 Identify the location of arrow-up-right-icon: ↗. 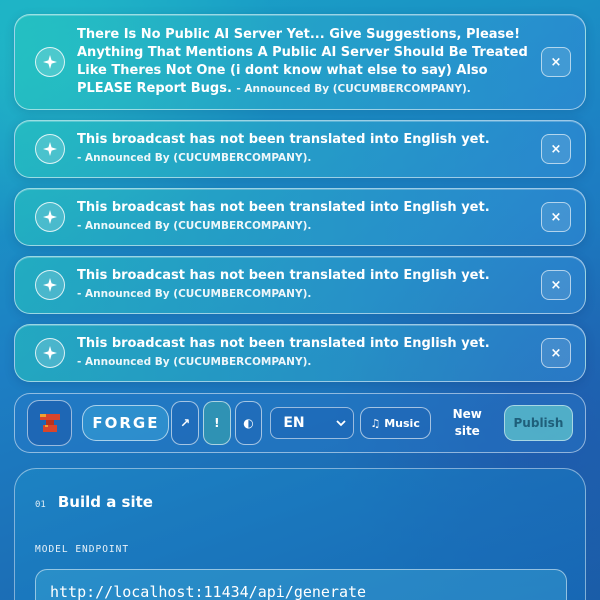
(185, 423).